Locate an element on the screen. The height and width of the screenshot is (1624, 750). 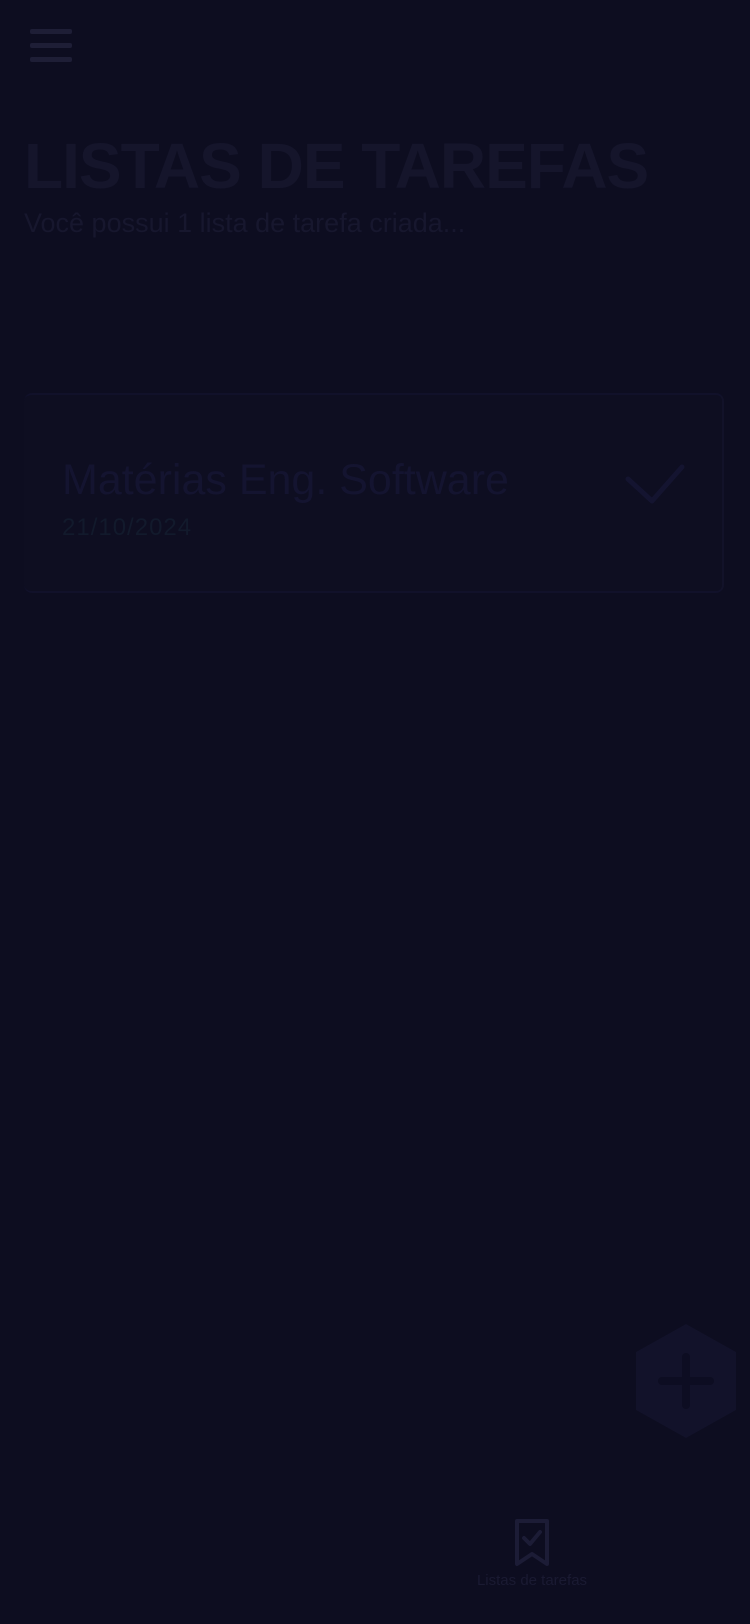
nav-item-task-lists: Listas de tarefas is located at coordinates (532, 1550).